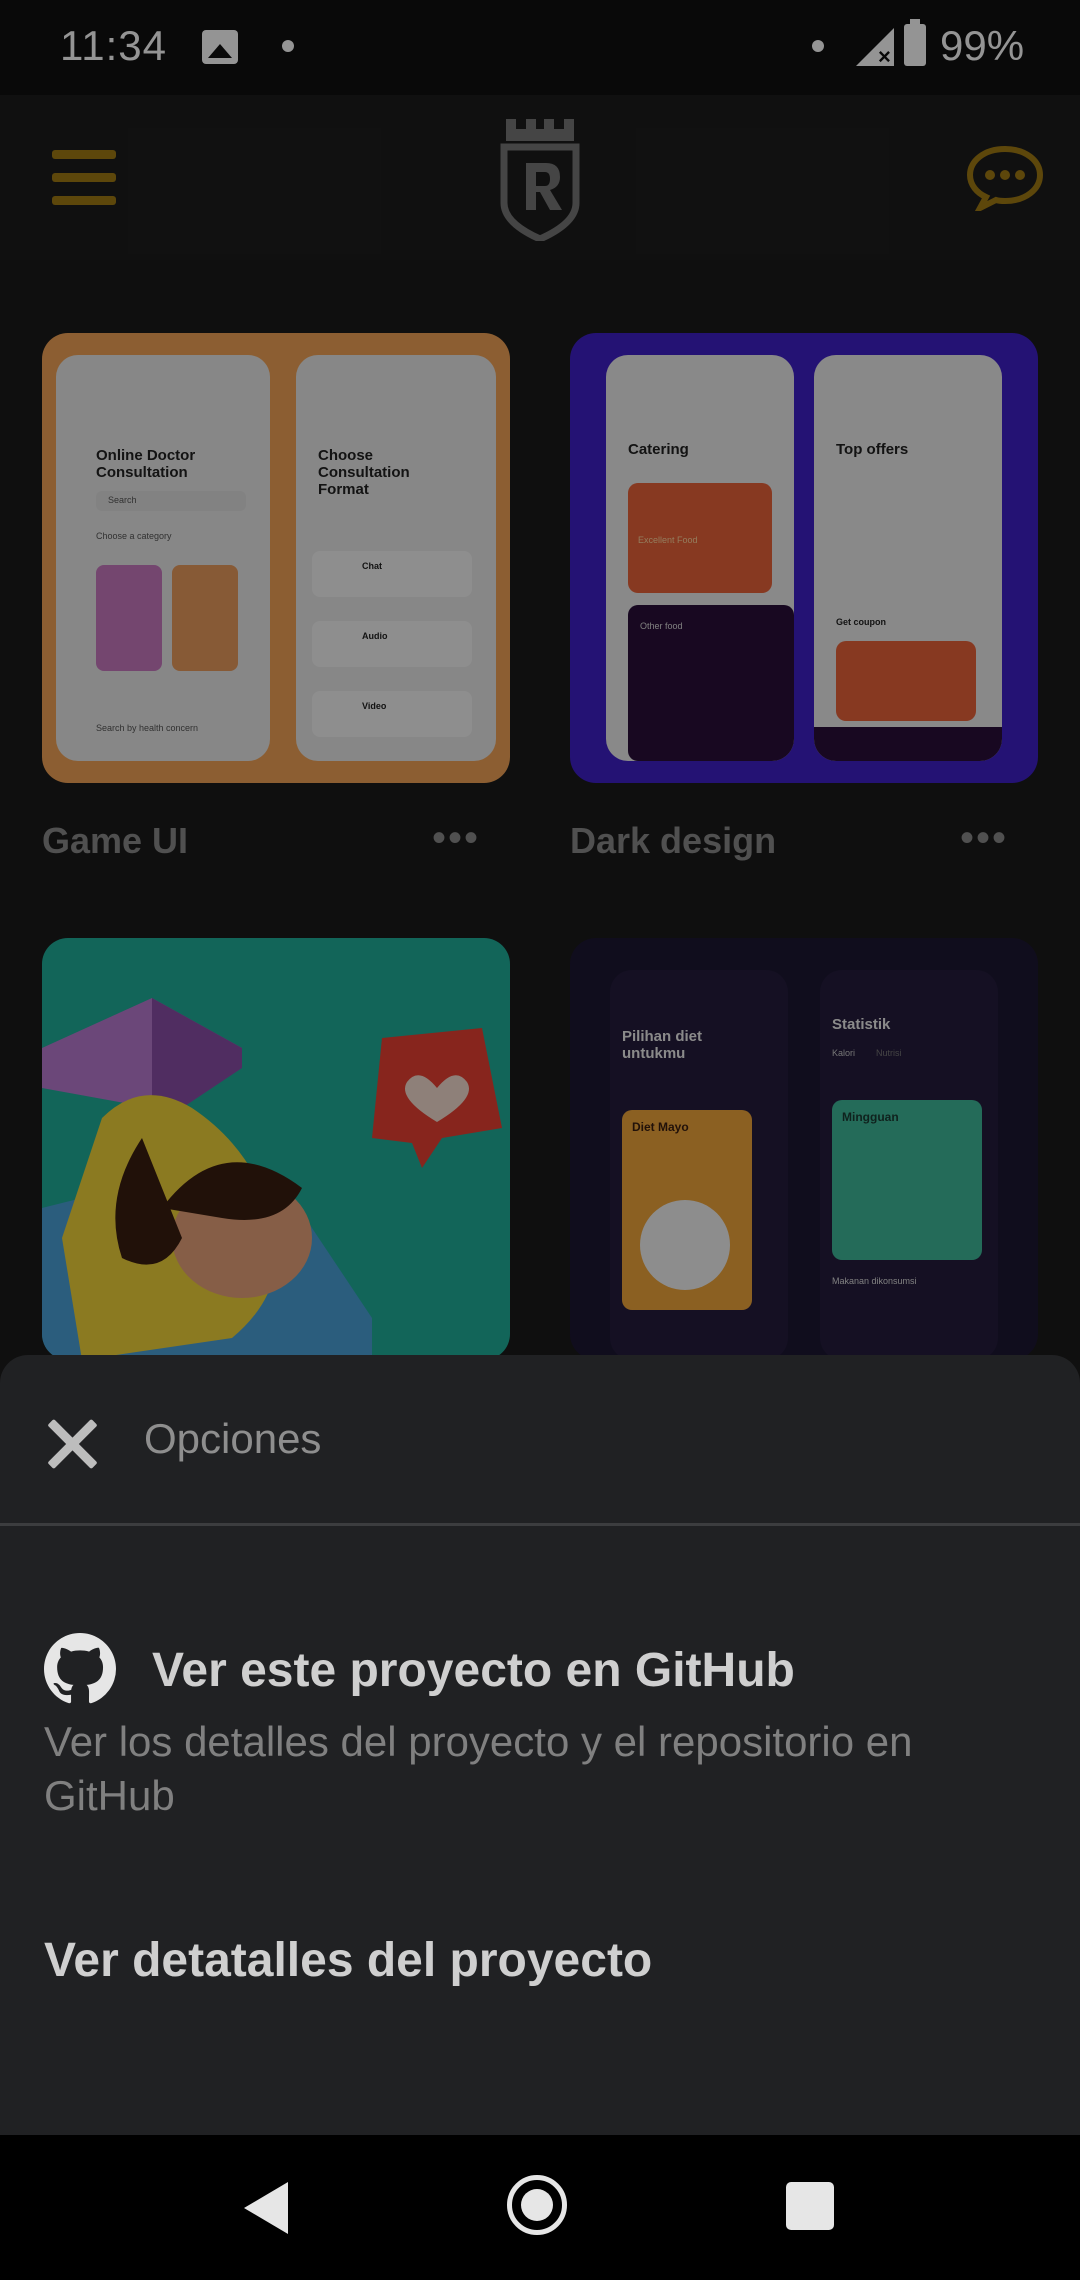  Describe the element at coordinates (84, 178) in the screenshot. I see `hamburger-icon` at that location.